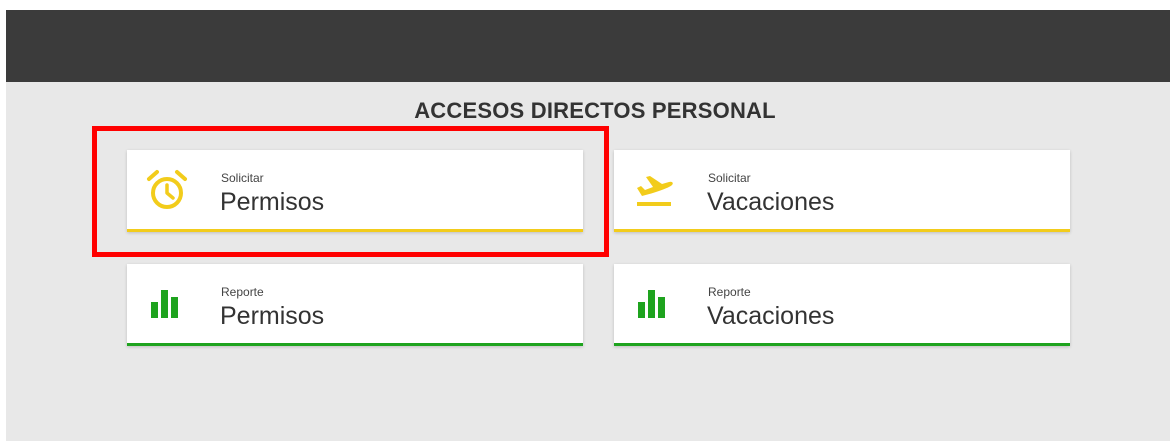 This screenshot has width=1170, height=441. I want to click on alarm-clock-icon, so click(167, 190).